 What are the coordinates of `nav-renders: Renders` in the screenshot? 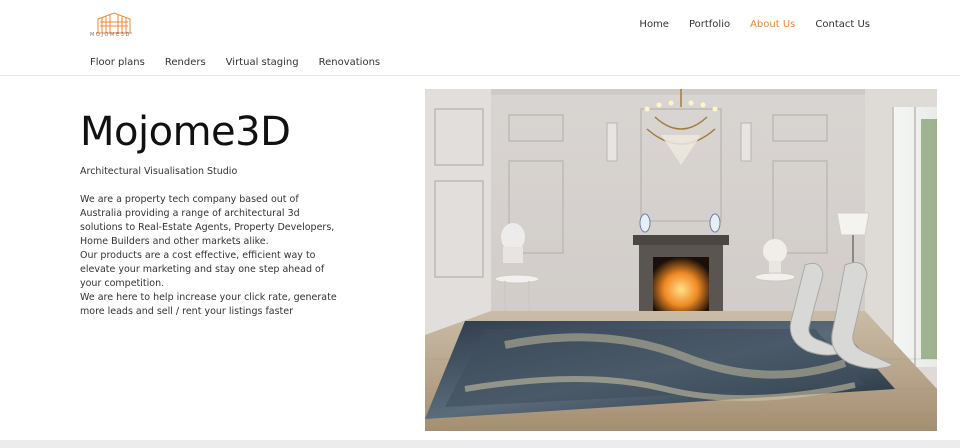 It's located at (185, 63).